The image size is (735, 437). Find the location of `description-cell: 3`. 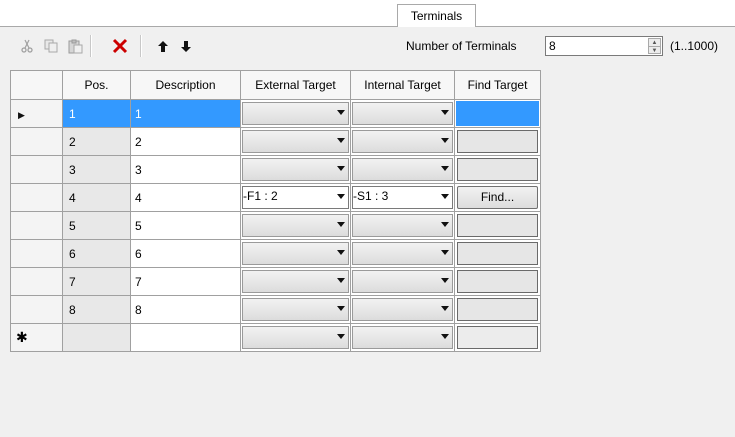

description-cell: 3 is located at coordinates (185, 169).